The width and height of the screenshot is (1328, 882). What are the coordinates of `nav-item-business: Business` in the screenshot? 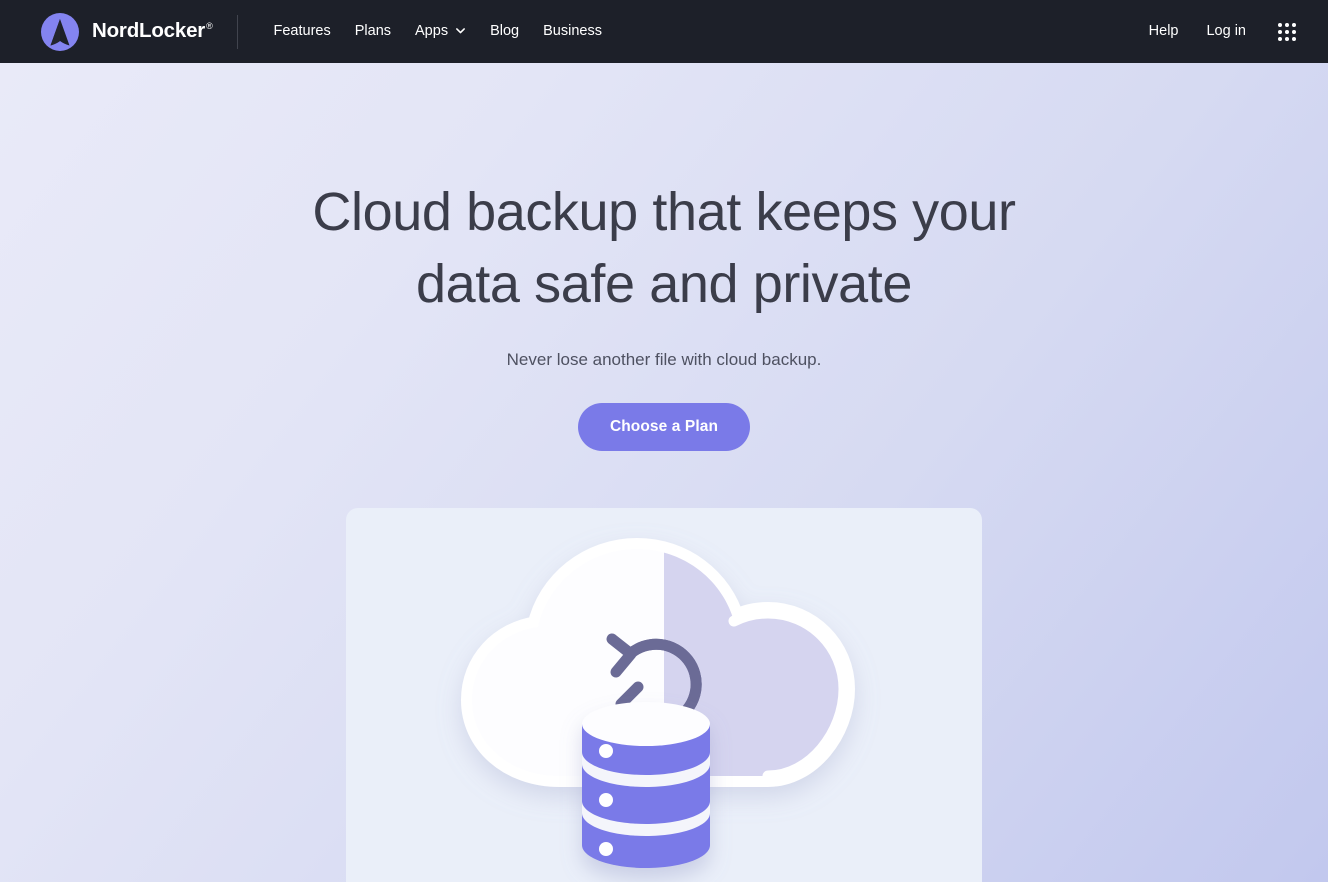 It's located at (572, 31).